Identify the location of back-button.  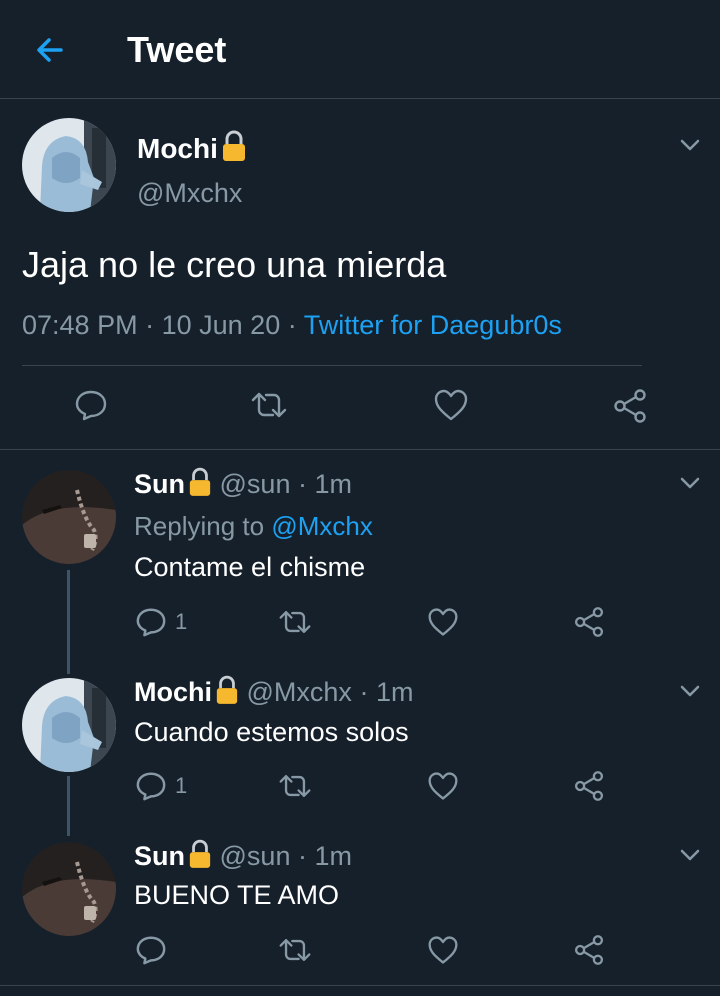
(50, 50).